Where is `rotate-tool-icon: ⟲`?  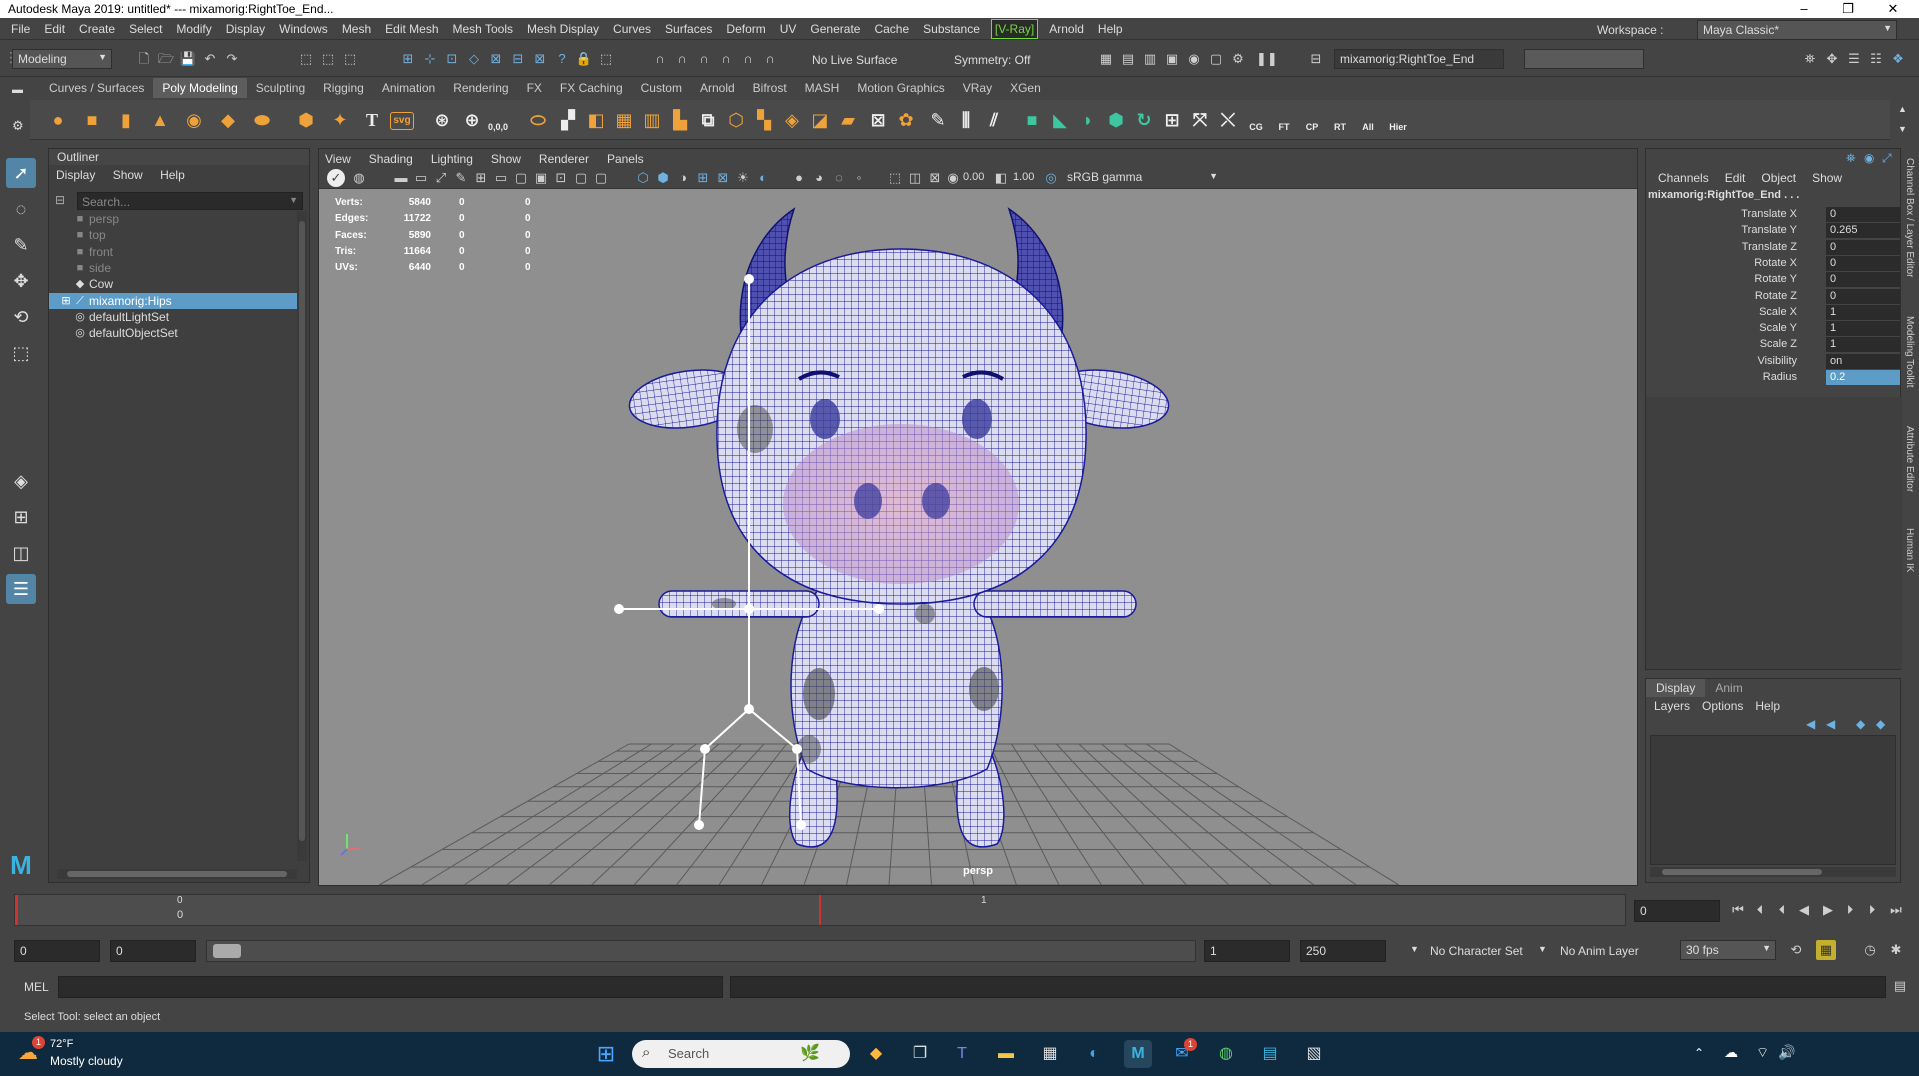 rotate-tool-icon: ⟲ is located at coordinates (21, 317).